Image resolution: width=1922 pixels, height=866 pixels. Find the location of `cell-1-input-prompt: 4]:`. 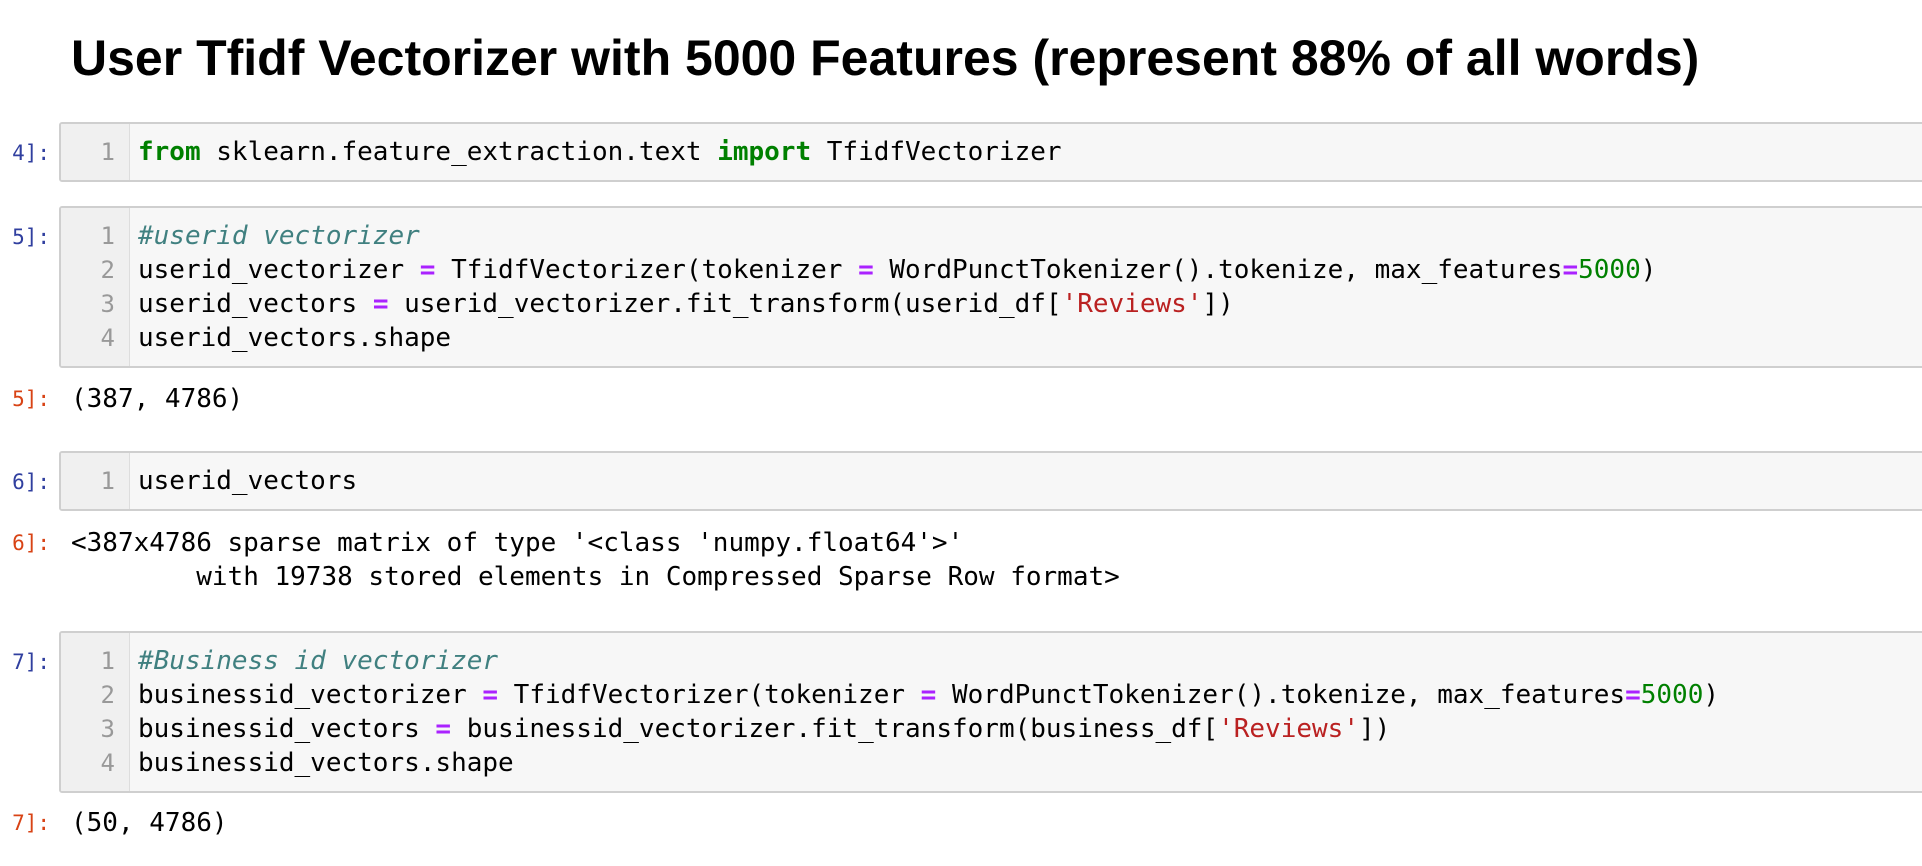

cell-1-input-prompt: 4]: is located at coordinates (31, 153).